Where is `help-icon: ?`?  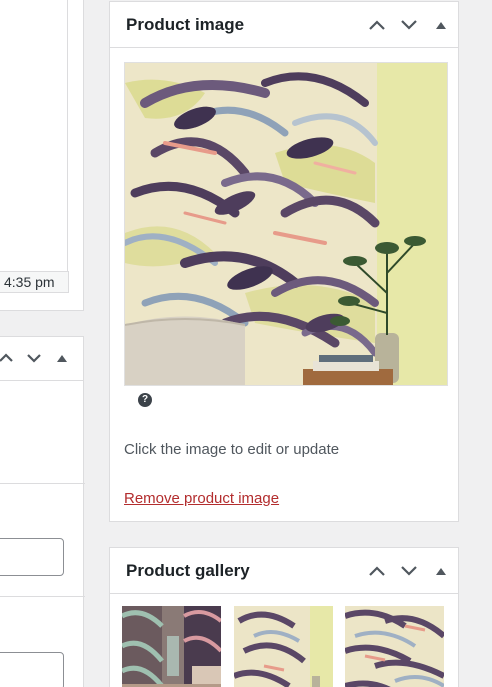 help-icon: ? is located at coordinates (145, 400).